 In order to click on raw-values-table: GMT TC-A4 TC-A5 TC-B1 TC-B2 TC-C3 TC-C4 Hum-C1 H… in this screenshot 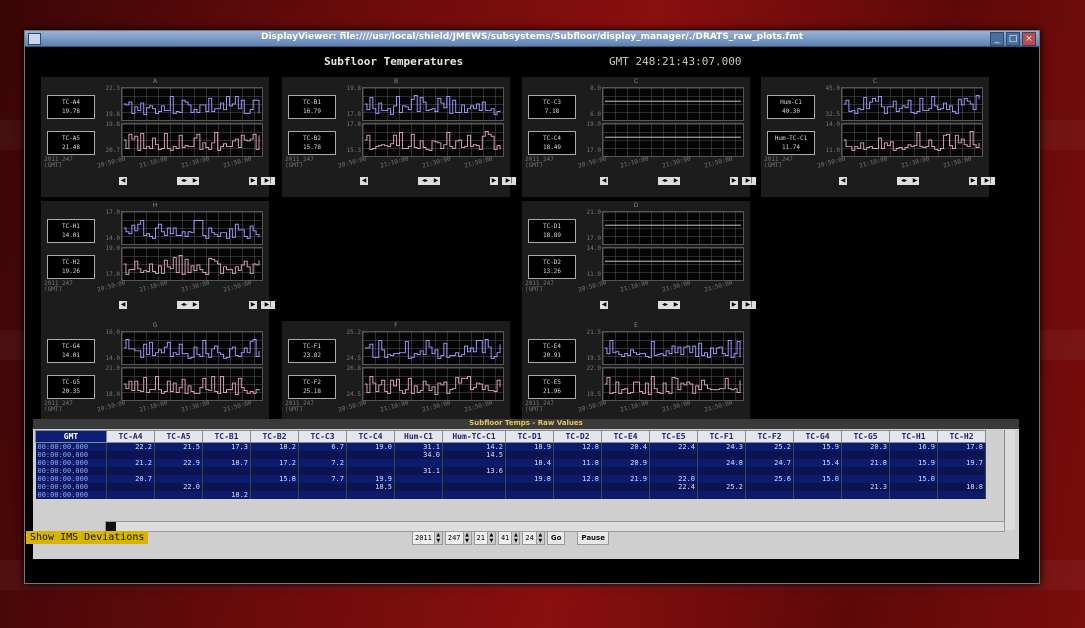, I will do `click(510, 464)`.